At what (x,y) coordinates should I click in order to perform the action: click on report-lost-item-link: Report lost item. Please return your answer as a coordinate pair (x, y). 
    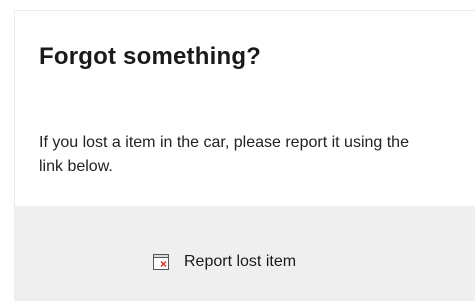
    Looking at the image, I should click on (224, 262).